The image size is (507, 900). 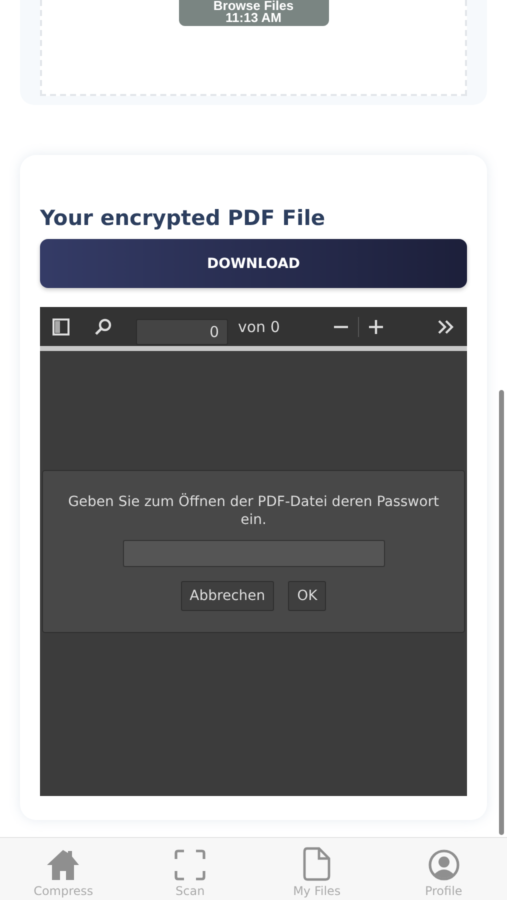 I want to click on section-title: Your encrypted PDF File, so click(x=183, y=218).